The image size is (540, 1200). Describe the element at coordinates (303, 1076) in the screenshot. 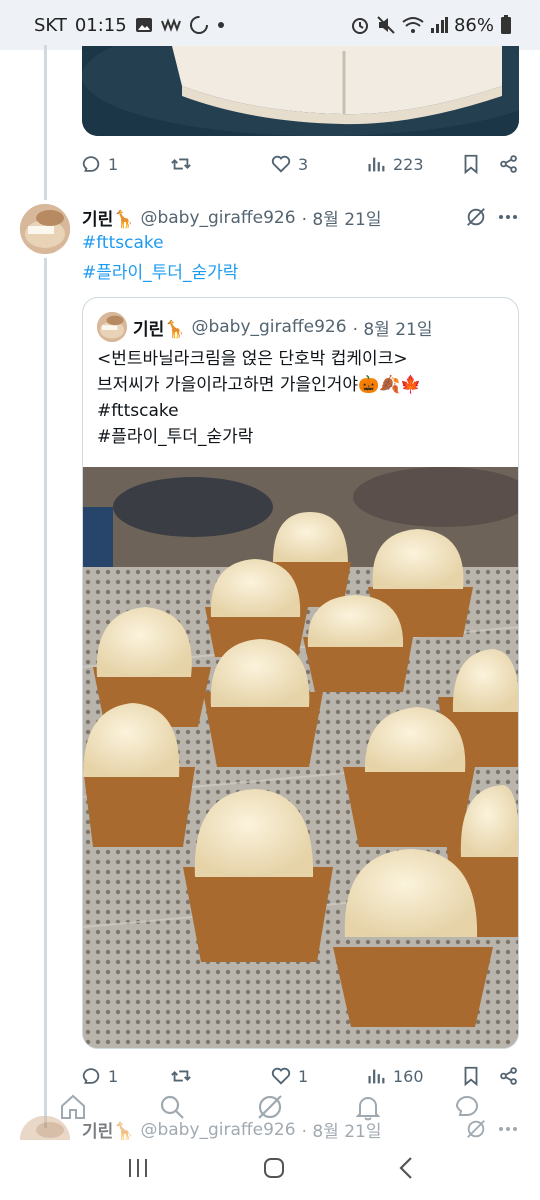

I see `like-count: 1` at that location.